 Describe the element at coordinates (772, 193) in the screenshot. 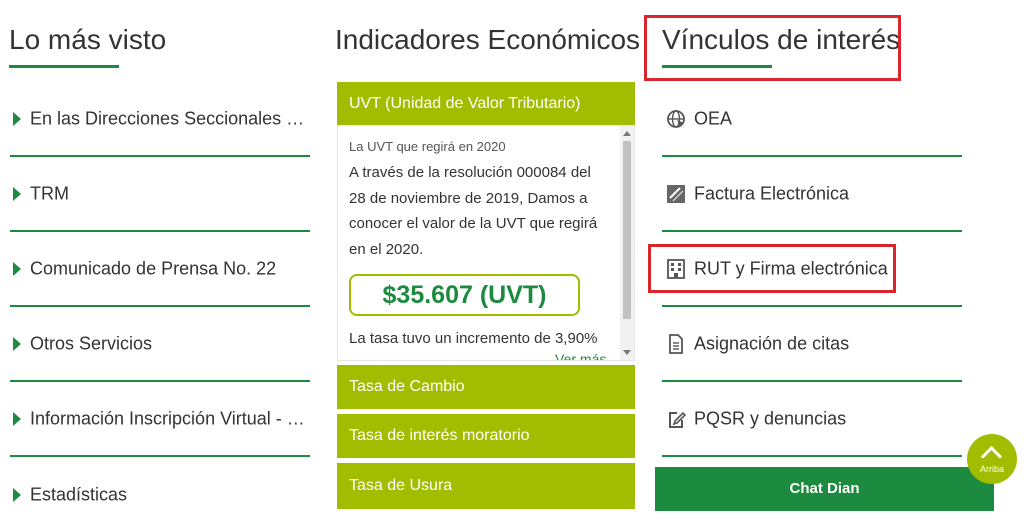

I see `link-item-label: Factura Electrónica` at that location.